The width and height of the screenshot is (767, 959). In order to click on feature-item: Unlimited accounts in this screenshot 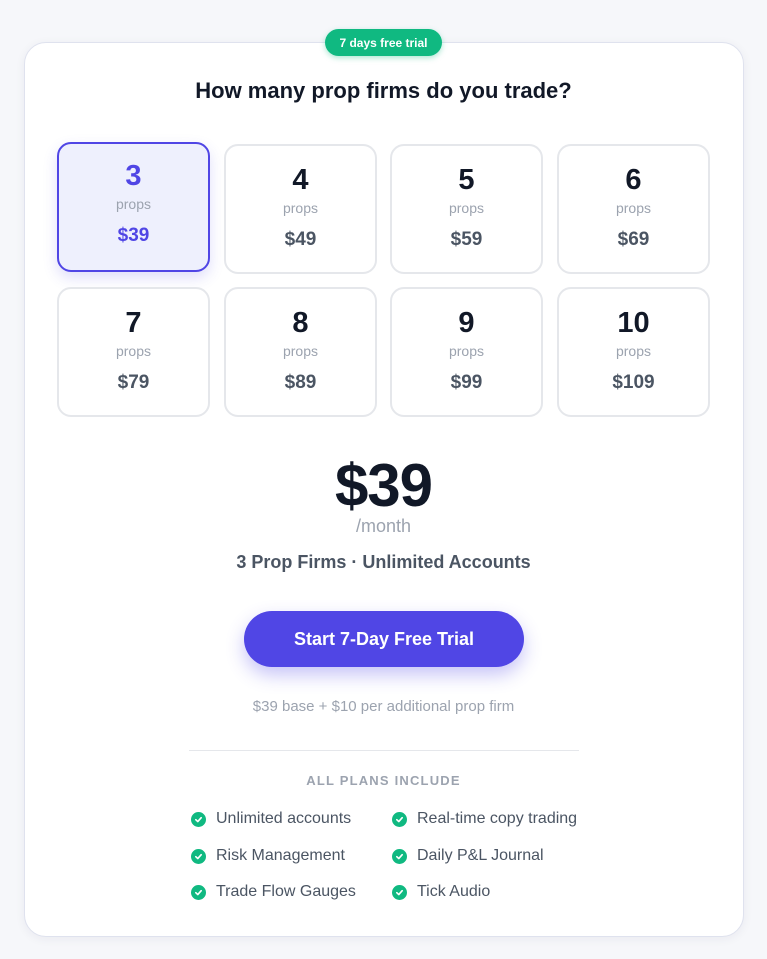, I will do `click(271, 819)`.